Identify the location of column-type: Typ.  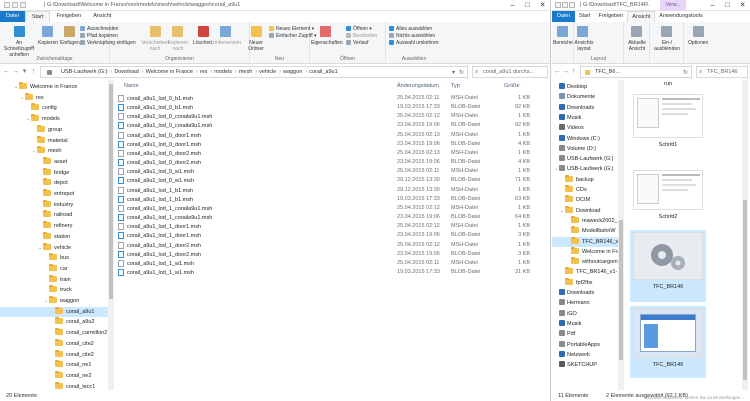
(455, 87).